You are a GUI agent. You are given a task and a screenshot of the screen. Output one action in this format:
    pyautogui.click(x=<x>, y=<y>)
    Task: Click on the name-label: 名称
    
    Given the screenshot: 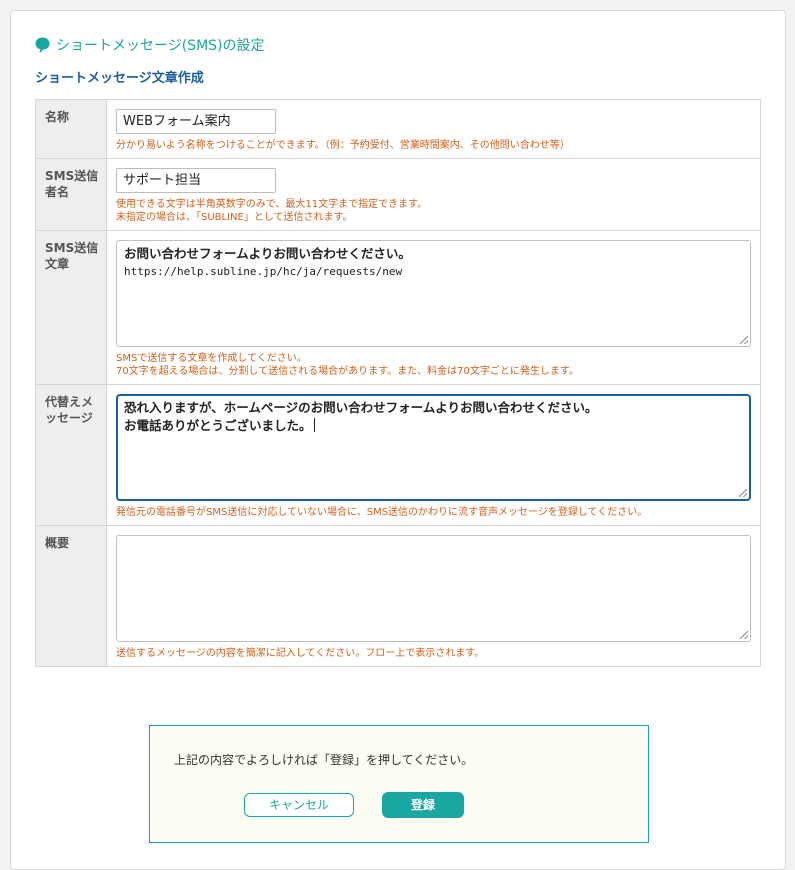 What is the action you would take?
    pyautogui.click(x=71, y=129)
    